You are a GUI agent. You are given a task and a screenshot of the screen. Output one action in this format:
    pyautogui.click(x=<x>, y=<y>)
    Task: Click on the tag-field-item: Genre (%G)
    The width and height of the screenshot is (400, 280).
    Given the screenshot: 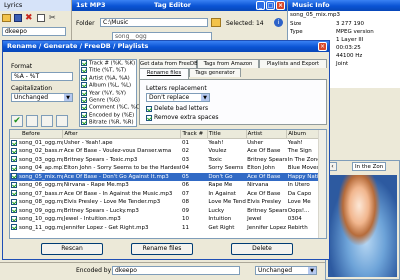 What is the action you would take?
    pyautogui.click(x=108, y=100)
    